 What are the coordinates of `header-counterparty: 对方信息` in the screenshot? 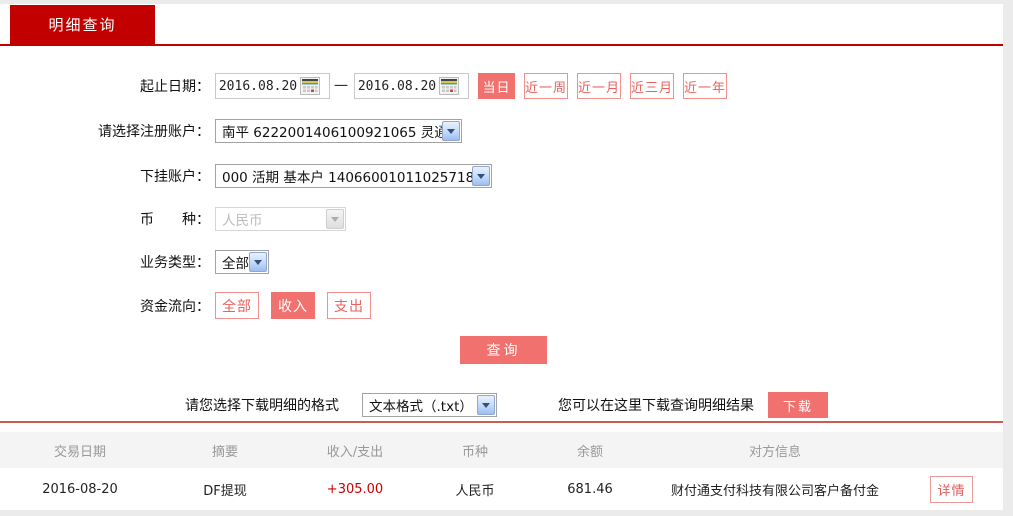 It's located at (774, 452).